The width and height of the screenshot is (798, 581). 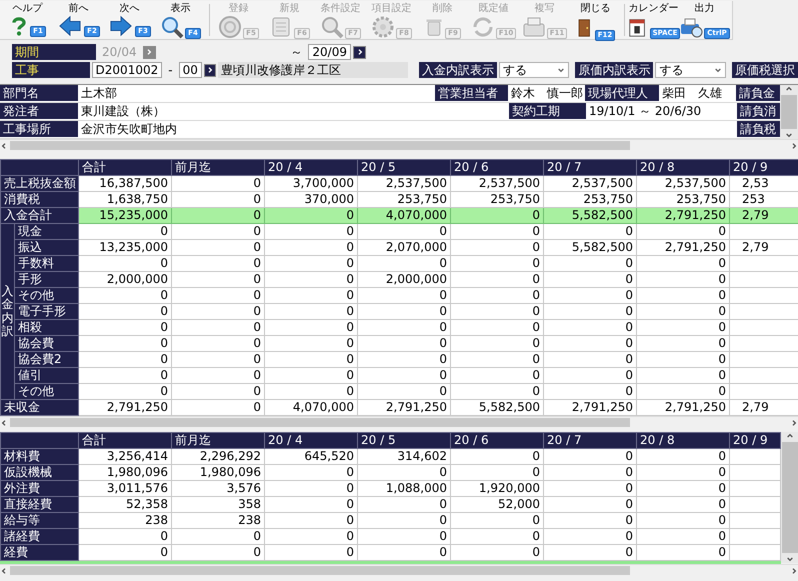 I want to click on row-header: 振込, so click(x=46, y=248).